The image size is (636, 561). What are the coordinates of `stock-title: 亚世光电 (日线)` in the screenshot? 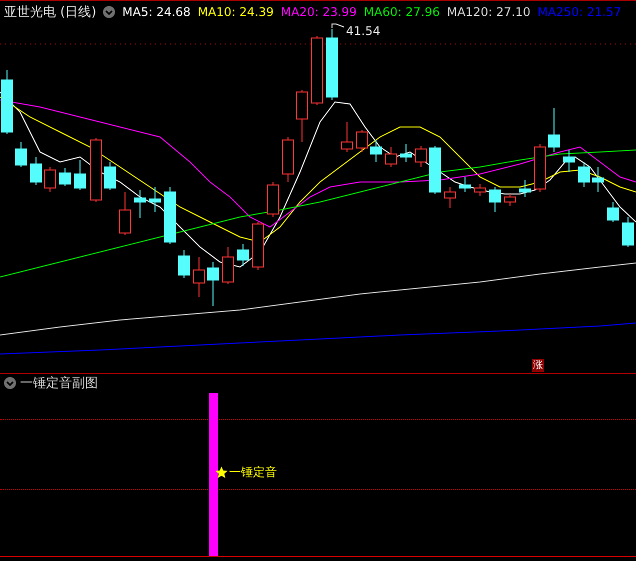 It's located at (50, 12).